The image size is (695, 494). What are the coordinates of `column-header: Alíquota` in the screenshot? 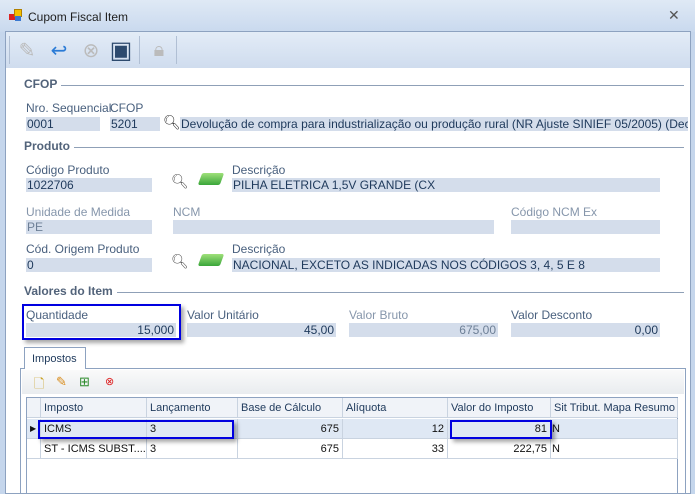 It's located at (395, 408).